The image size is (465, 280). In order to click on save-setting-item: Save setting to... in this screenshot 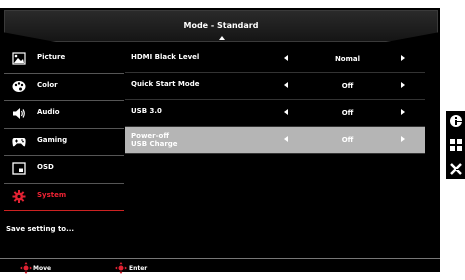, I will do `click(40, 229)`.